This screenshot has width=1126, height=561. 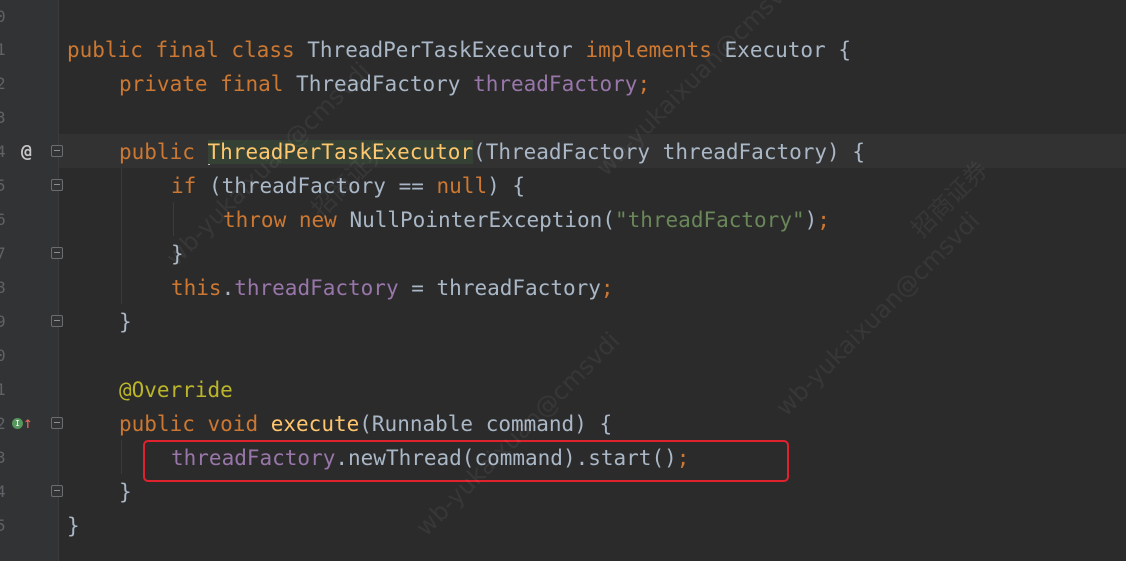 What do you see at coordinates (3, 219) in the screenshot?
I see `line-number: 6` at bounding box center [3, 219].